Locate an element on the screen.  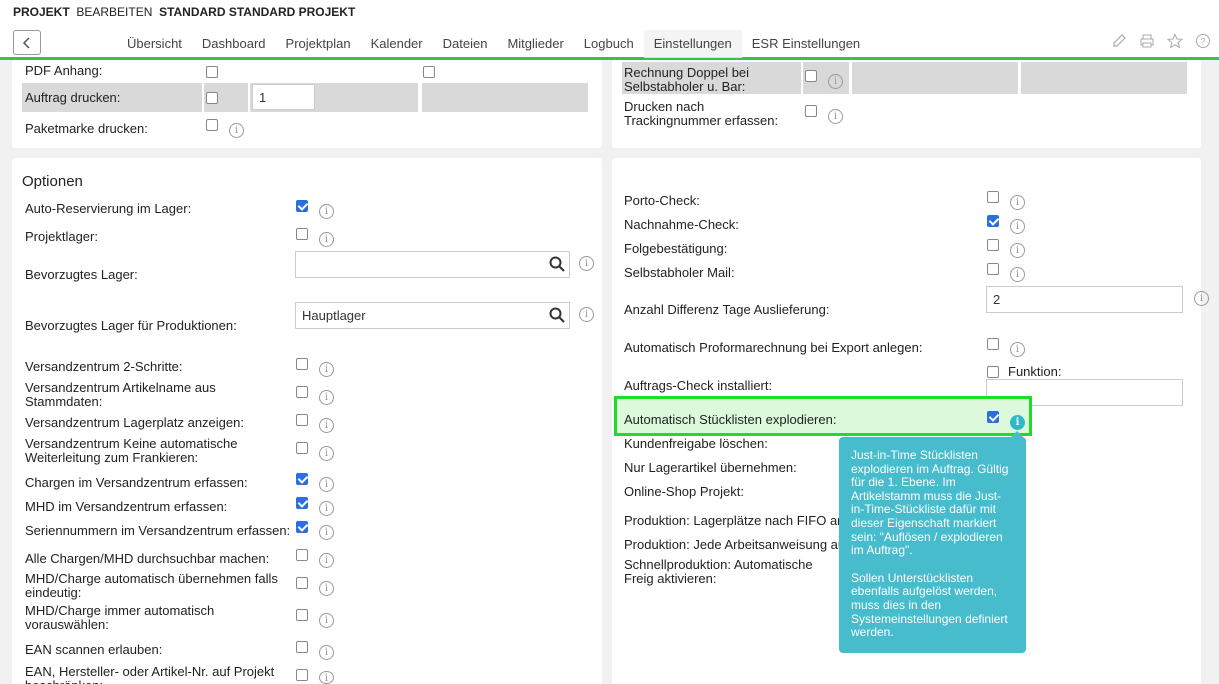
alle-chargen-info-icon: i is located at coordinates (326, 560).